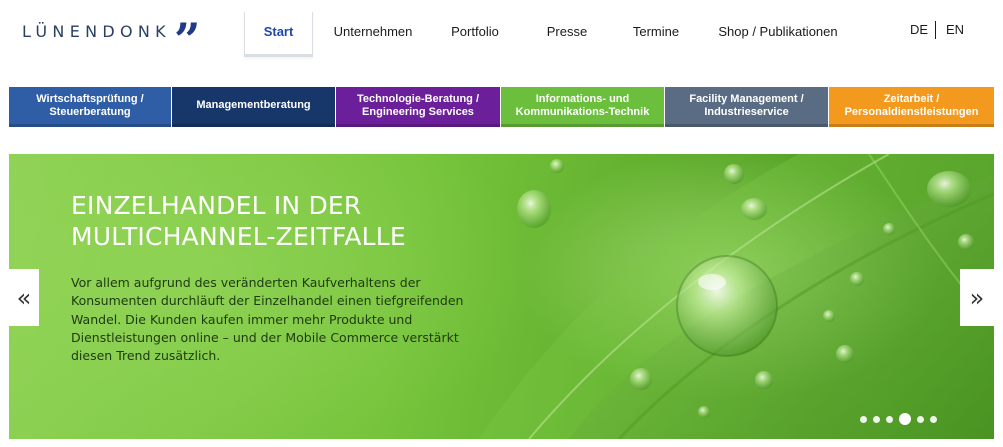 The image size is (1003, 447). Describe the element at coordinates (911, 107) in the screenshot. I see `category-zeitarbeit: Zeitarbeit / Personaldienstleistungen` at that location.